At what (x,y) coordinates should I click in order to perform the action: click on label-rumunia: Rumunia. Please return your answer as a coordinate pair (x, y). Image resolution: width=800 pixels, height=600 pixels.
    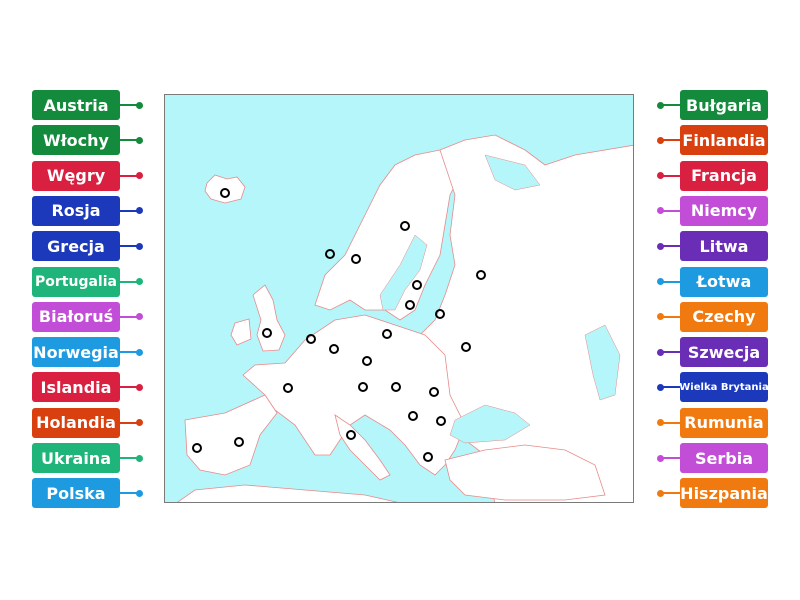
    Looking at the image, I should click on (724, 422).